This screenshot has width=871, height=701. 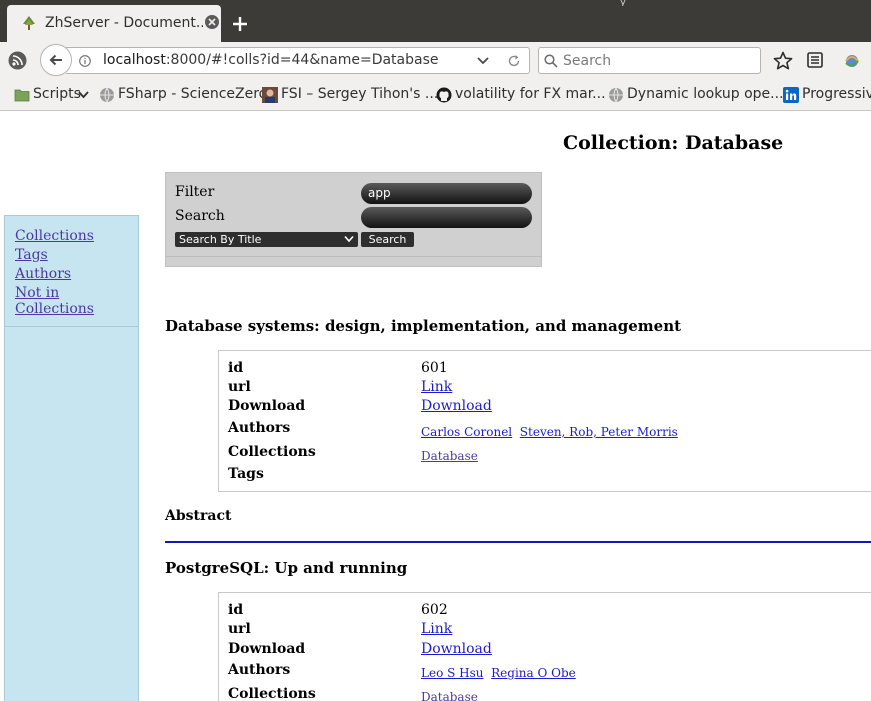 I want to click on sidebar-link-collections: Collections, so click(x=54, y=236).